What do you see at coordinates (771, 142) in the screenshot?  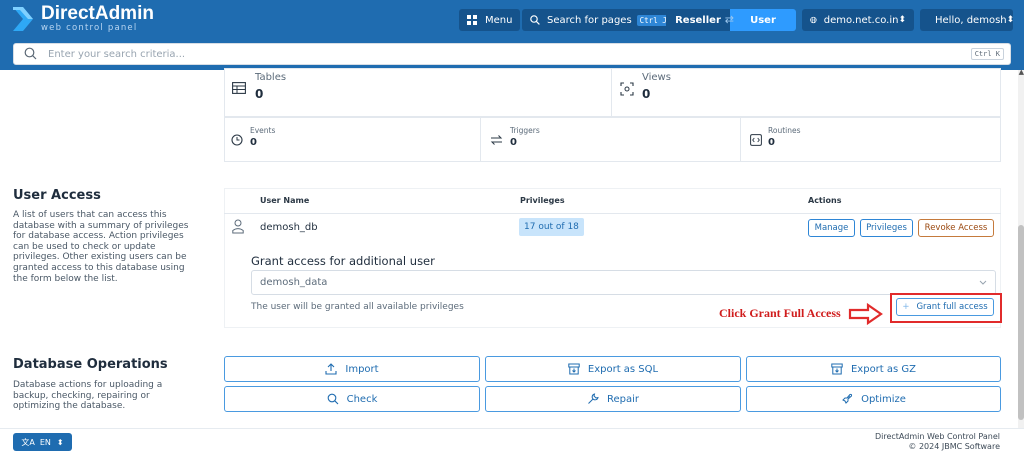 I see `routines-value: 0` at bounding box center [771, 142].